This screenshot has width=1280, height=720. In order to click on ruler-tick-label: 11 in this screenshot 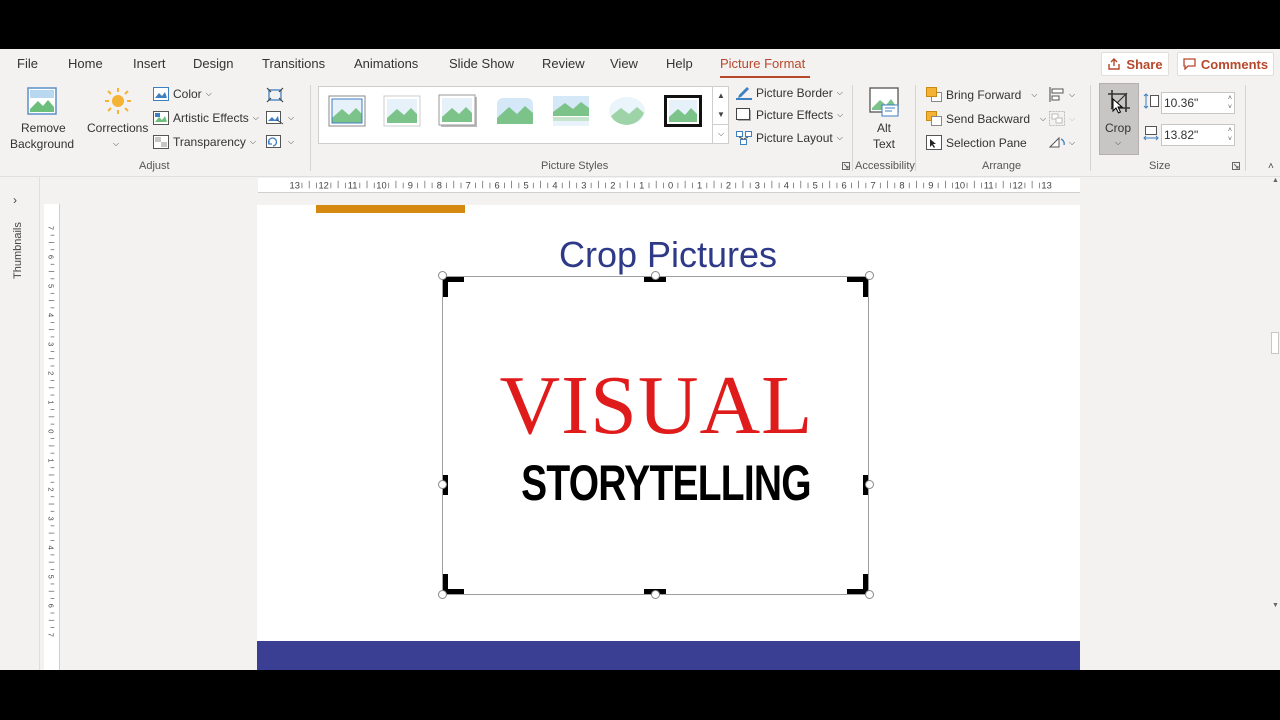, I will do `click(353, 185)`.